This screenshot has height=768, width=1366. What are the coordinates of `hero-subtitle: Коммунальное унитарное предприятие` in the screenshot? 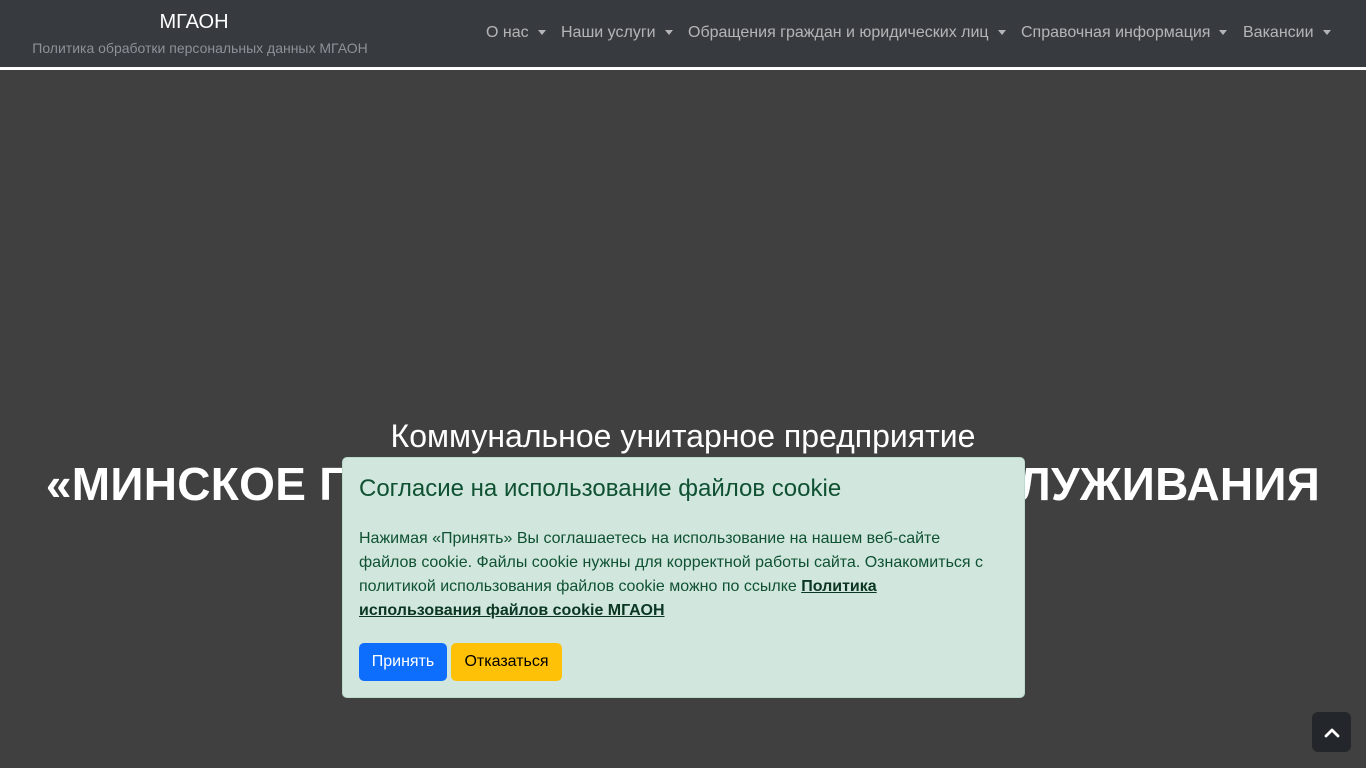 It's located at (683, 436).